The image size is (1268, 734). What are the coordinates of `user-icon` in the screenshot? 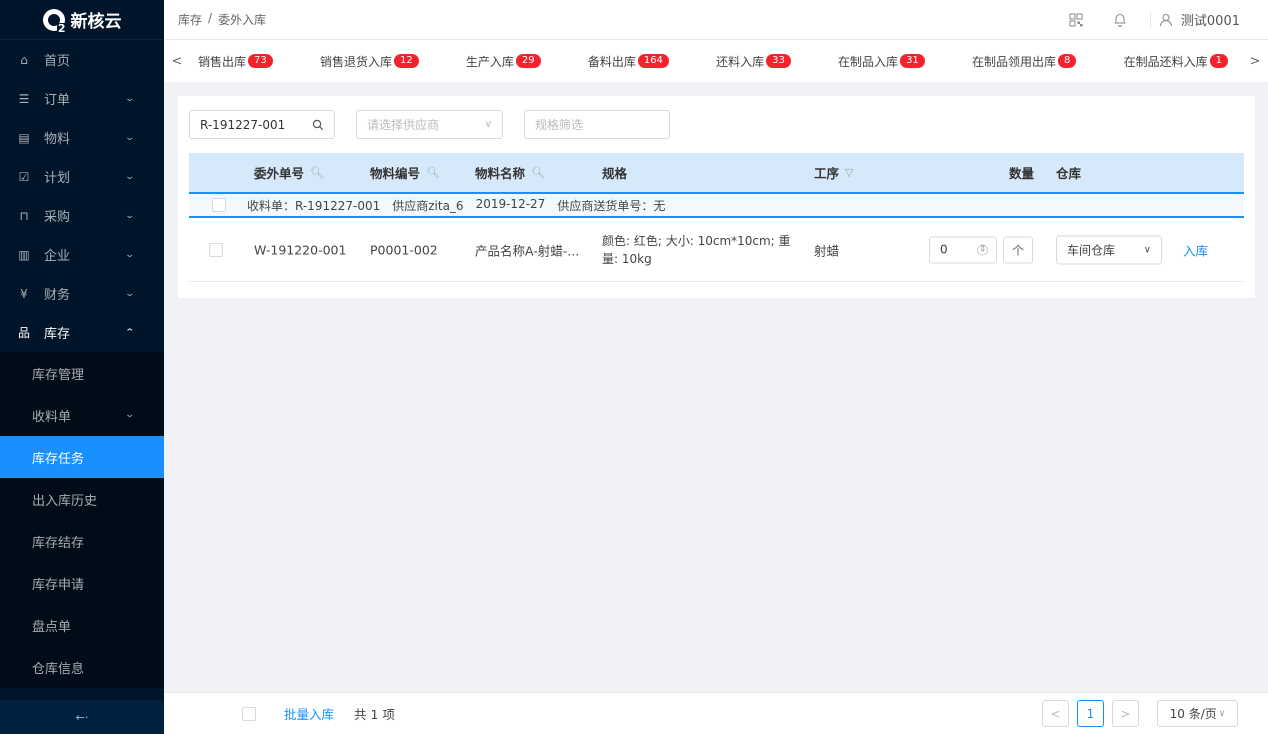 It's located at (1165, 19).